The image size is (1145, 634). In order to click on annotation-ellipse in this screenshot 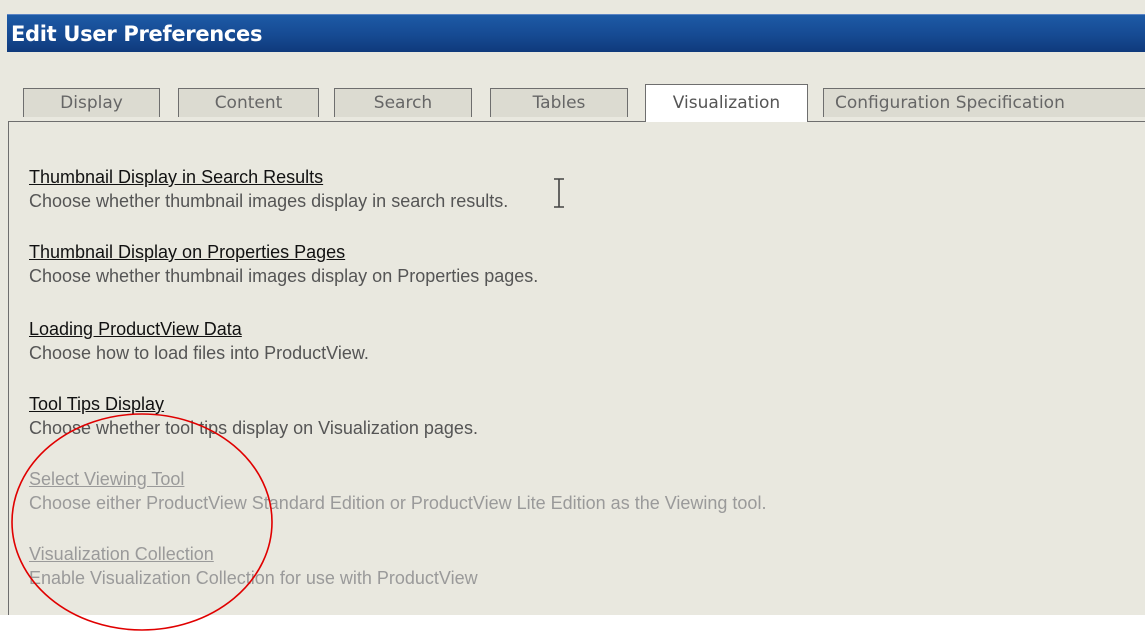, I will do `click(142, 522)`.